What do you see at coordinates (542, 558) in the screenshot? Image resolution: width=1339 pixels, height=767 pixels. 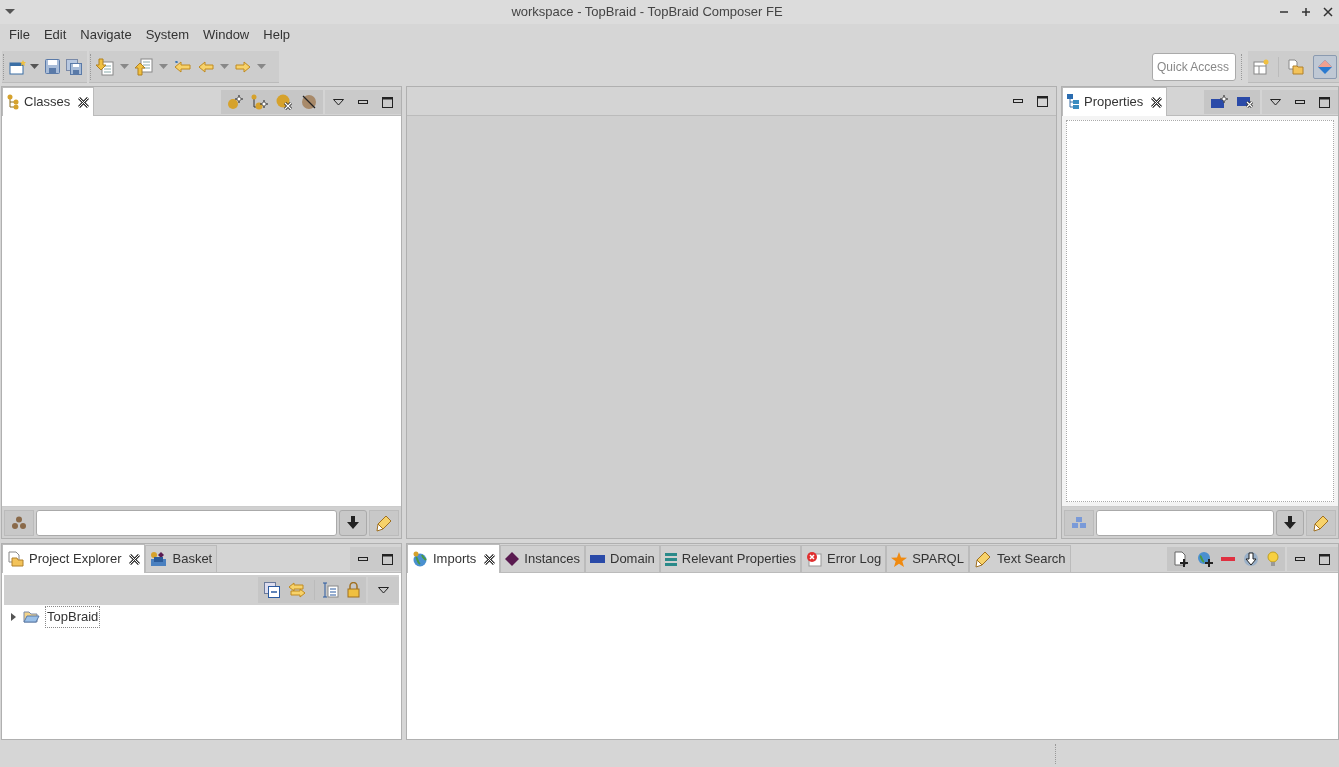 I see `view-tab: Instances` at bounding box center [542, 558].